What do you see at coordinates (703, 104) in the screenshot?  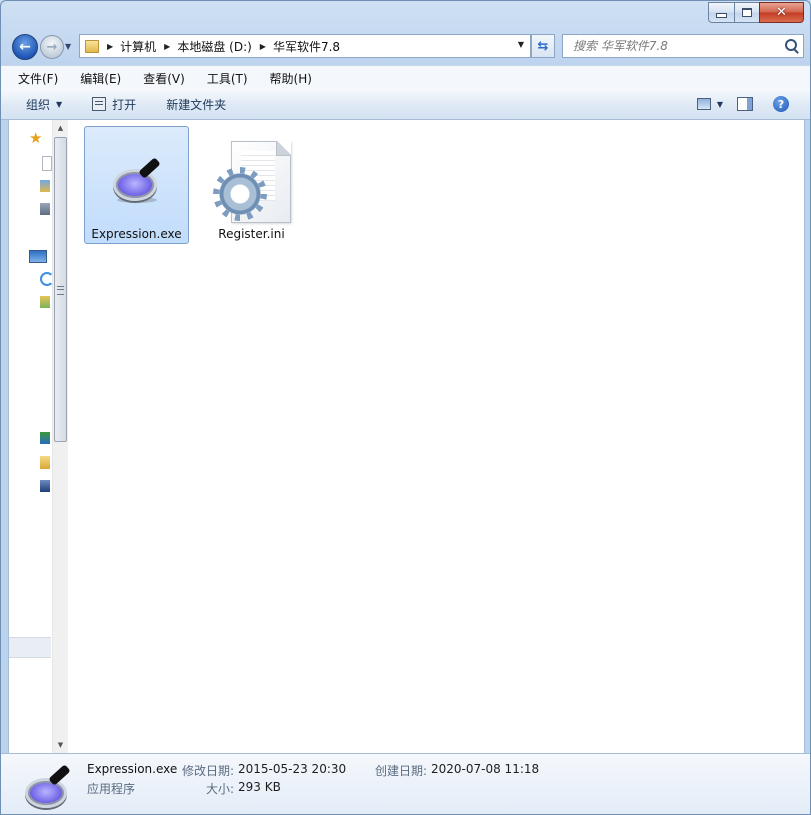 I see `change-view-icon` at bounding box center [703, 104].